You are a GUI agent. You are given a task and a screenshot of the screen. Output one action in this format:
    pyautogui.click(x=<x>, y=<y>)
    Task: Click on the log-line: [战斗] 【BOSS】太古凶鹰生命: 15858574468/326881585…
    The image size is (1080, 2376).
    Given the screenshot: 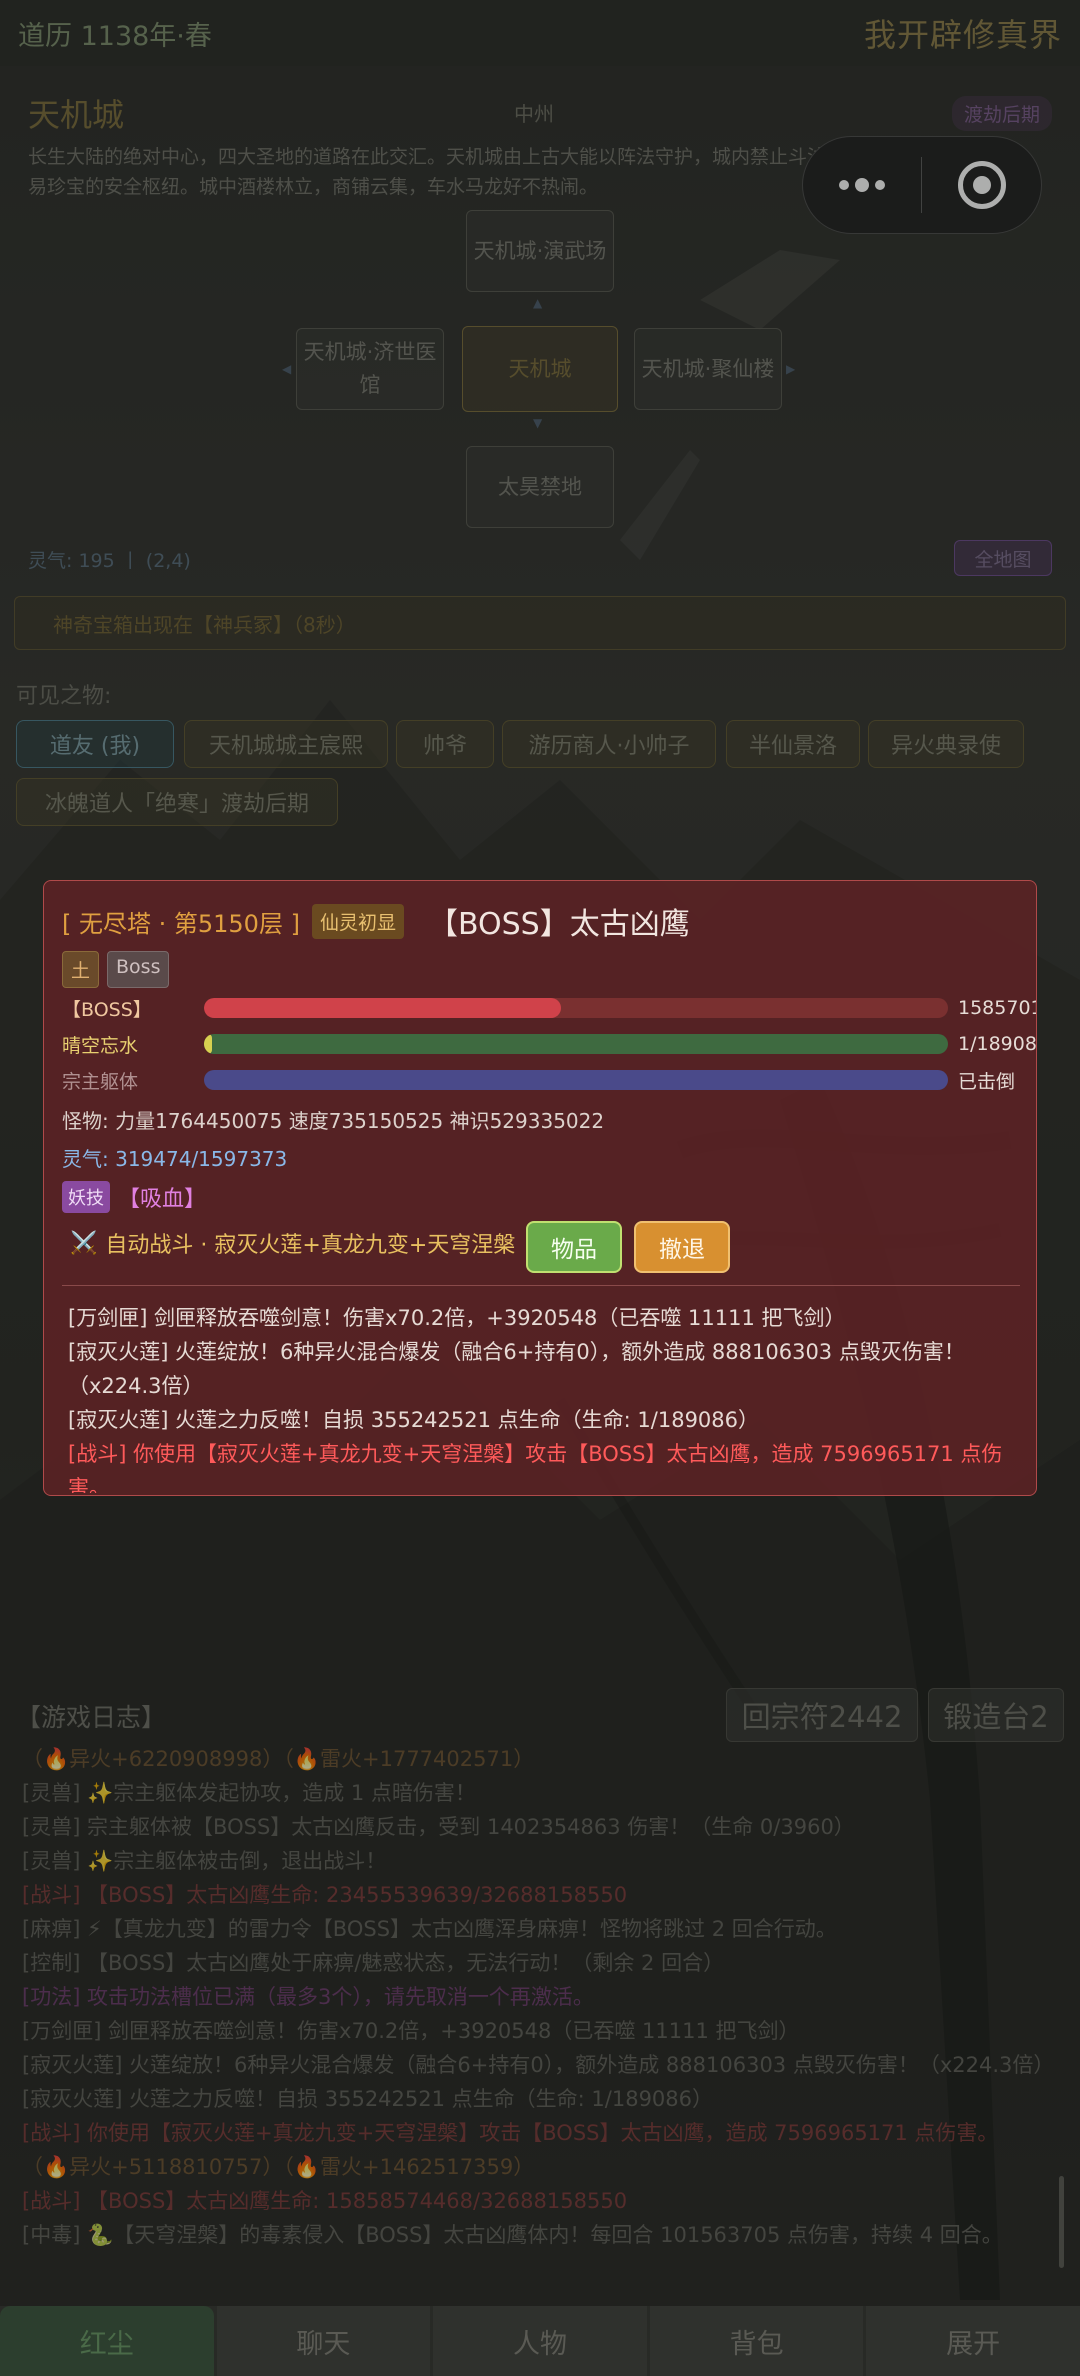 What is the action you would take?
    pyautogui.click(x=325, y=2201)
    